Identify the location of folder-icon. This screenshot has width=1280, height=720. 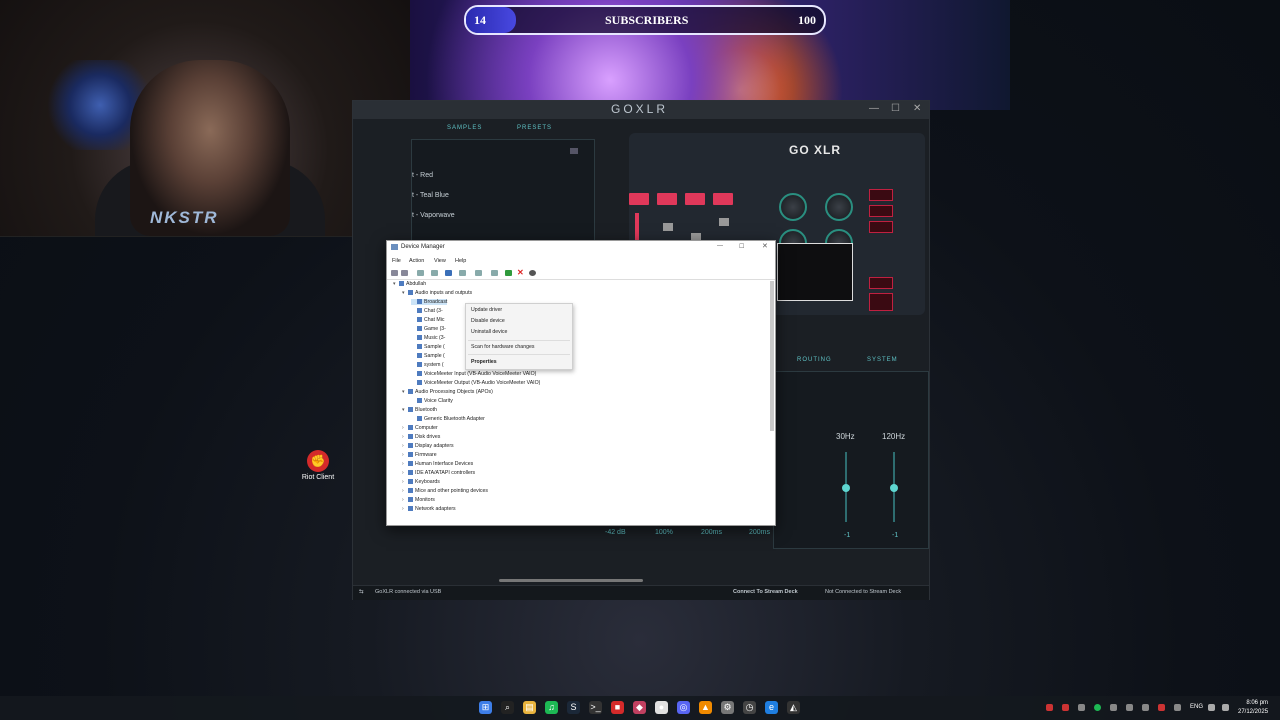
(574, 151).